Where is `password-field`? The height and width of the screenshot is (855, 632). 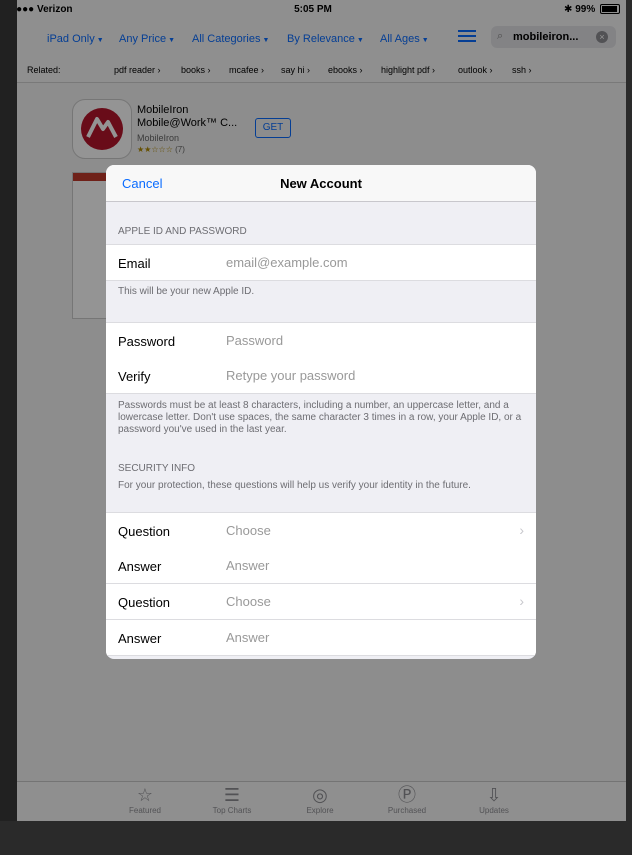
password-field is located at coordinates (356, 340).